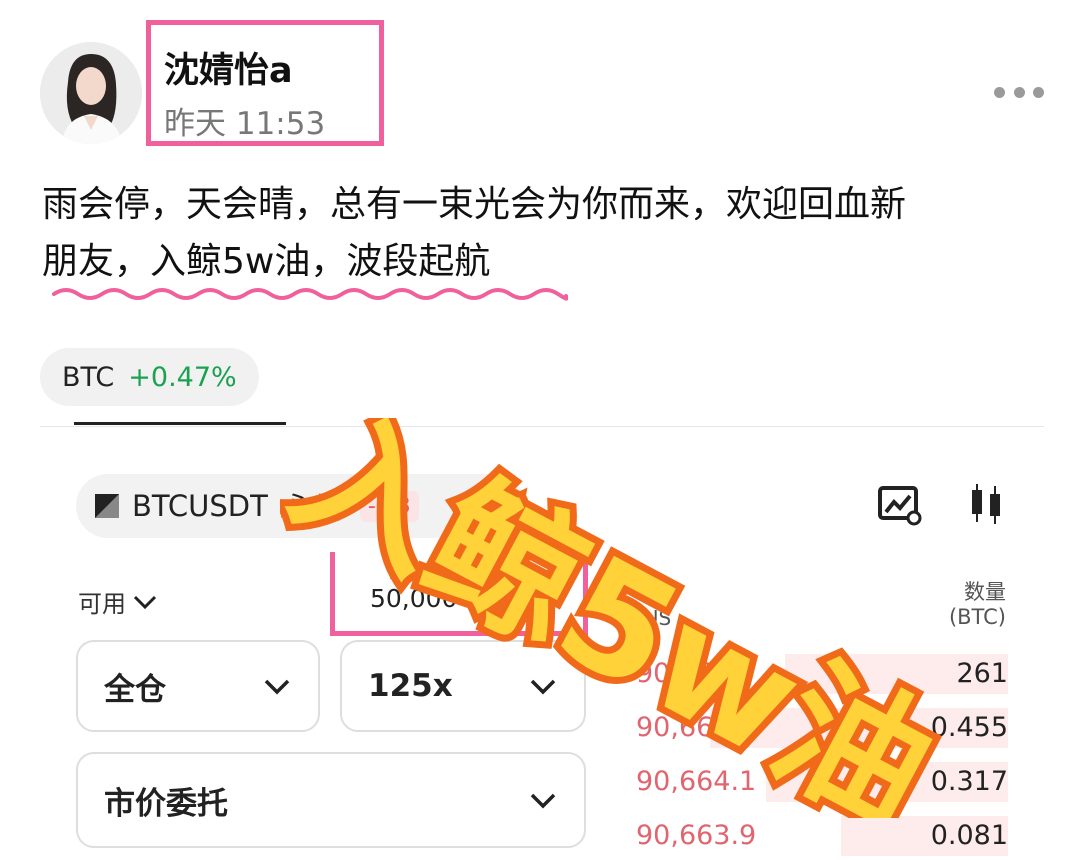 Image resolution: width=1084 pixels, height=860 pixels. Describe the element at coordinates (166, 803) in the screenshot. I see `order-type-value: 市价委托` at that location.